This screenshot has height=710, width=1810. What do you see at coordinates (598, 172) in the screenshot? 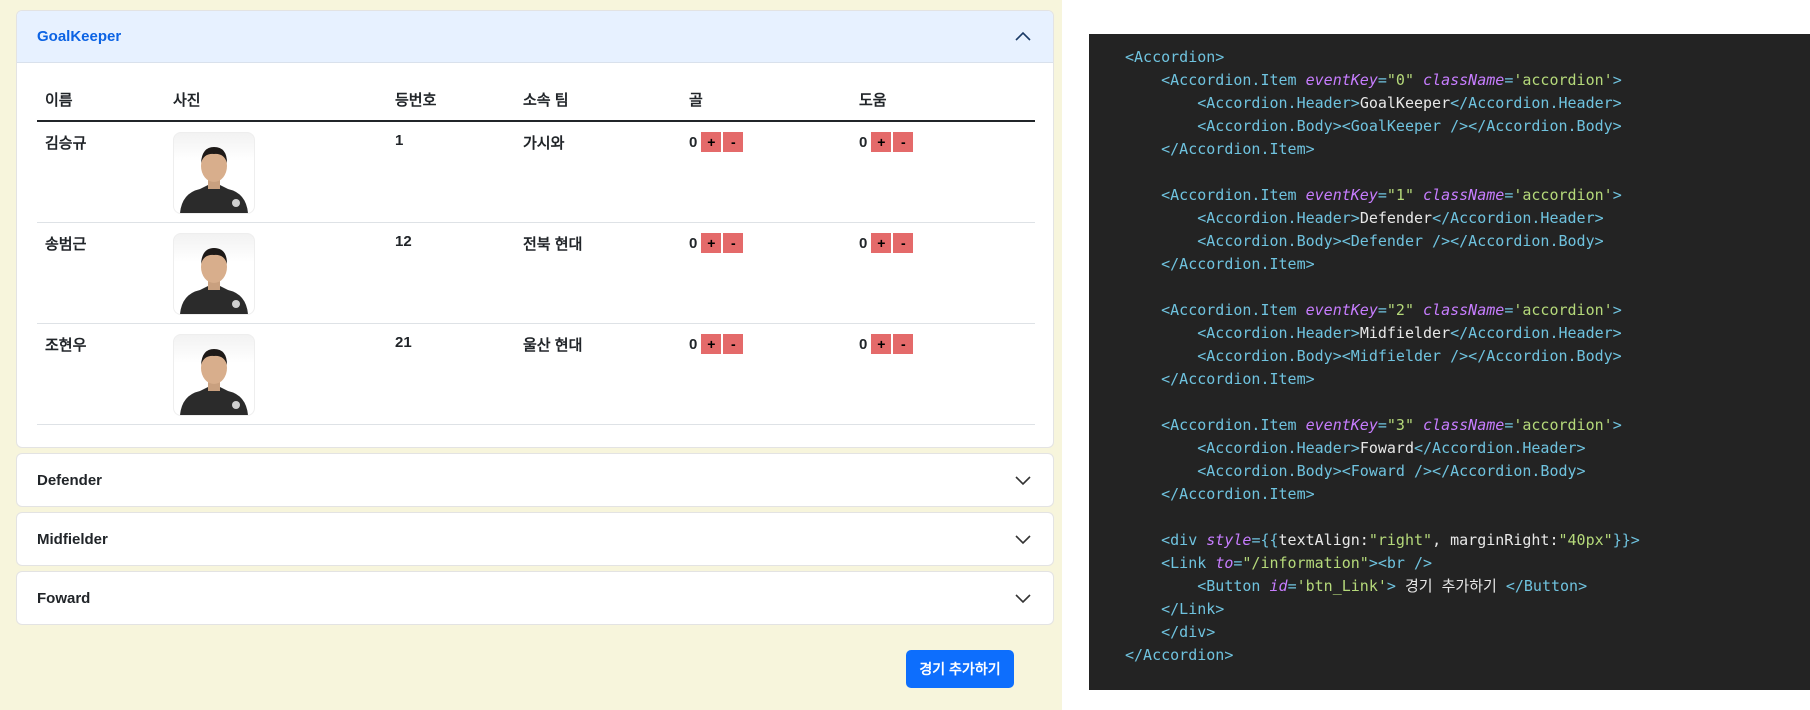
I see `player-team: 가시와` at bounding box center [598, 172].